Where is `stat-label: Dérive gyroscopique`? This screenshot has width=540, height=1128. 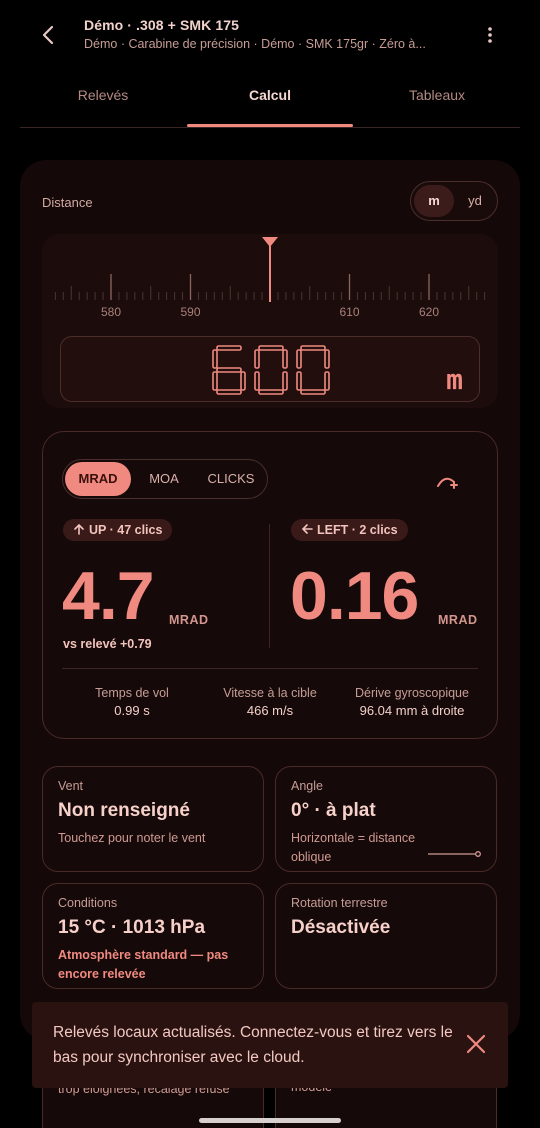 stat-label: Dérive gyroscopique is located at coordinates (412, 693).